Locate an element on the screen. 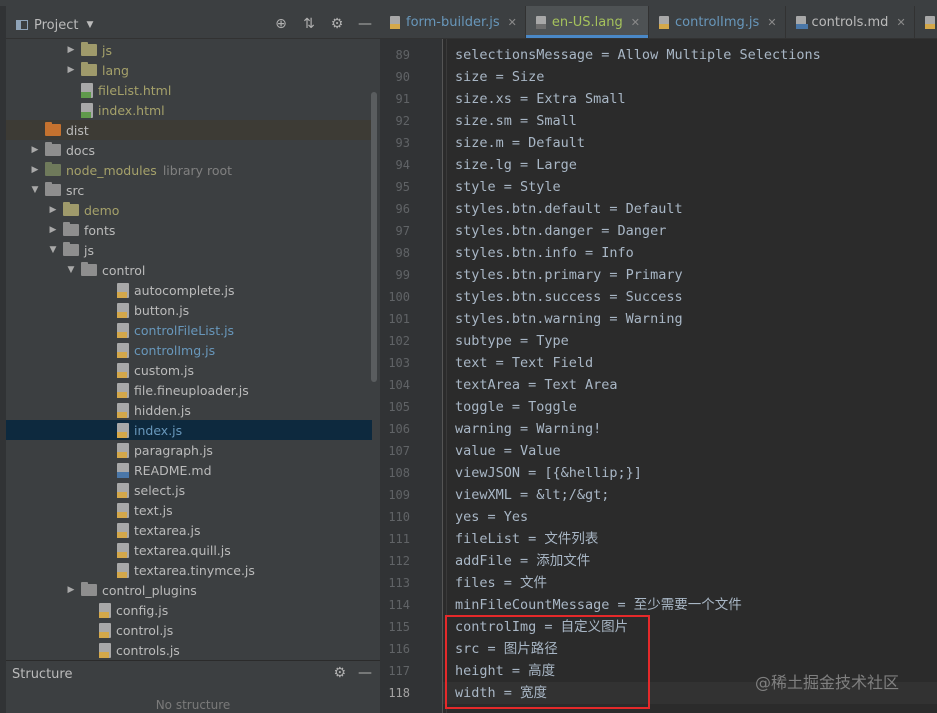 This screenshot has height=713, width=937. code-line: width = 宽度 is located at coordinates (501, 693).